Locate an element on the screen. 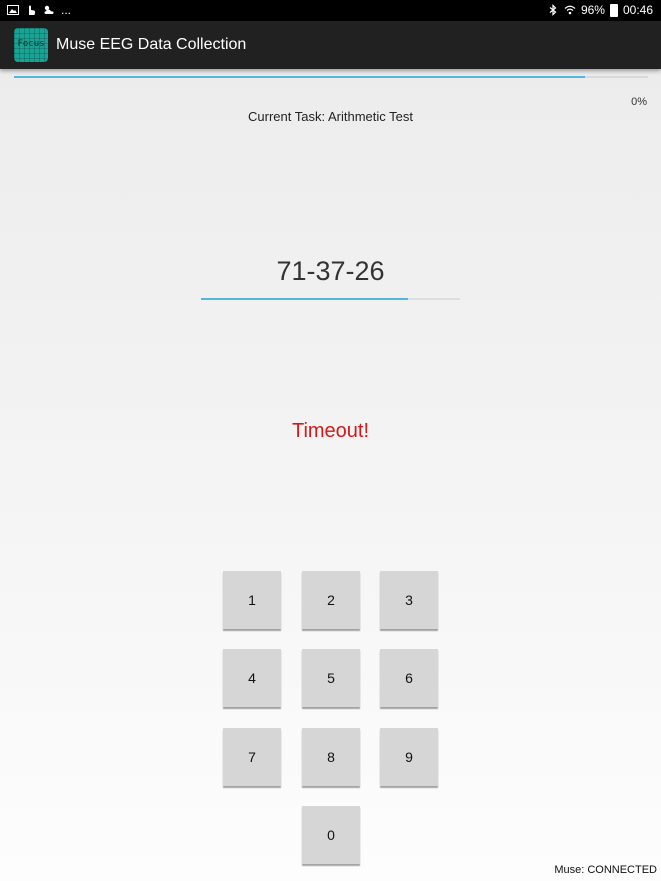 This screenshot has height=881, width=661. battery-icon is located at coordinates (613, 10).